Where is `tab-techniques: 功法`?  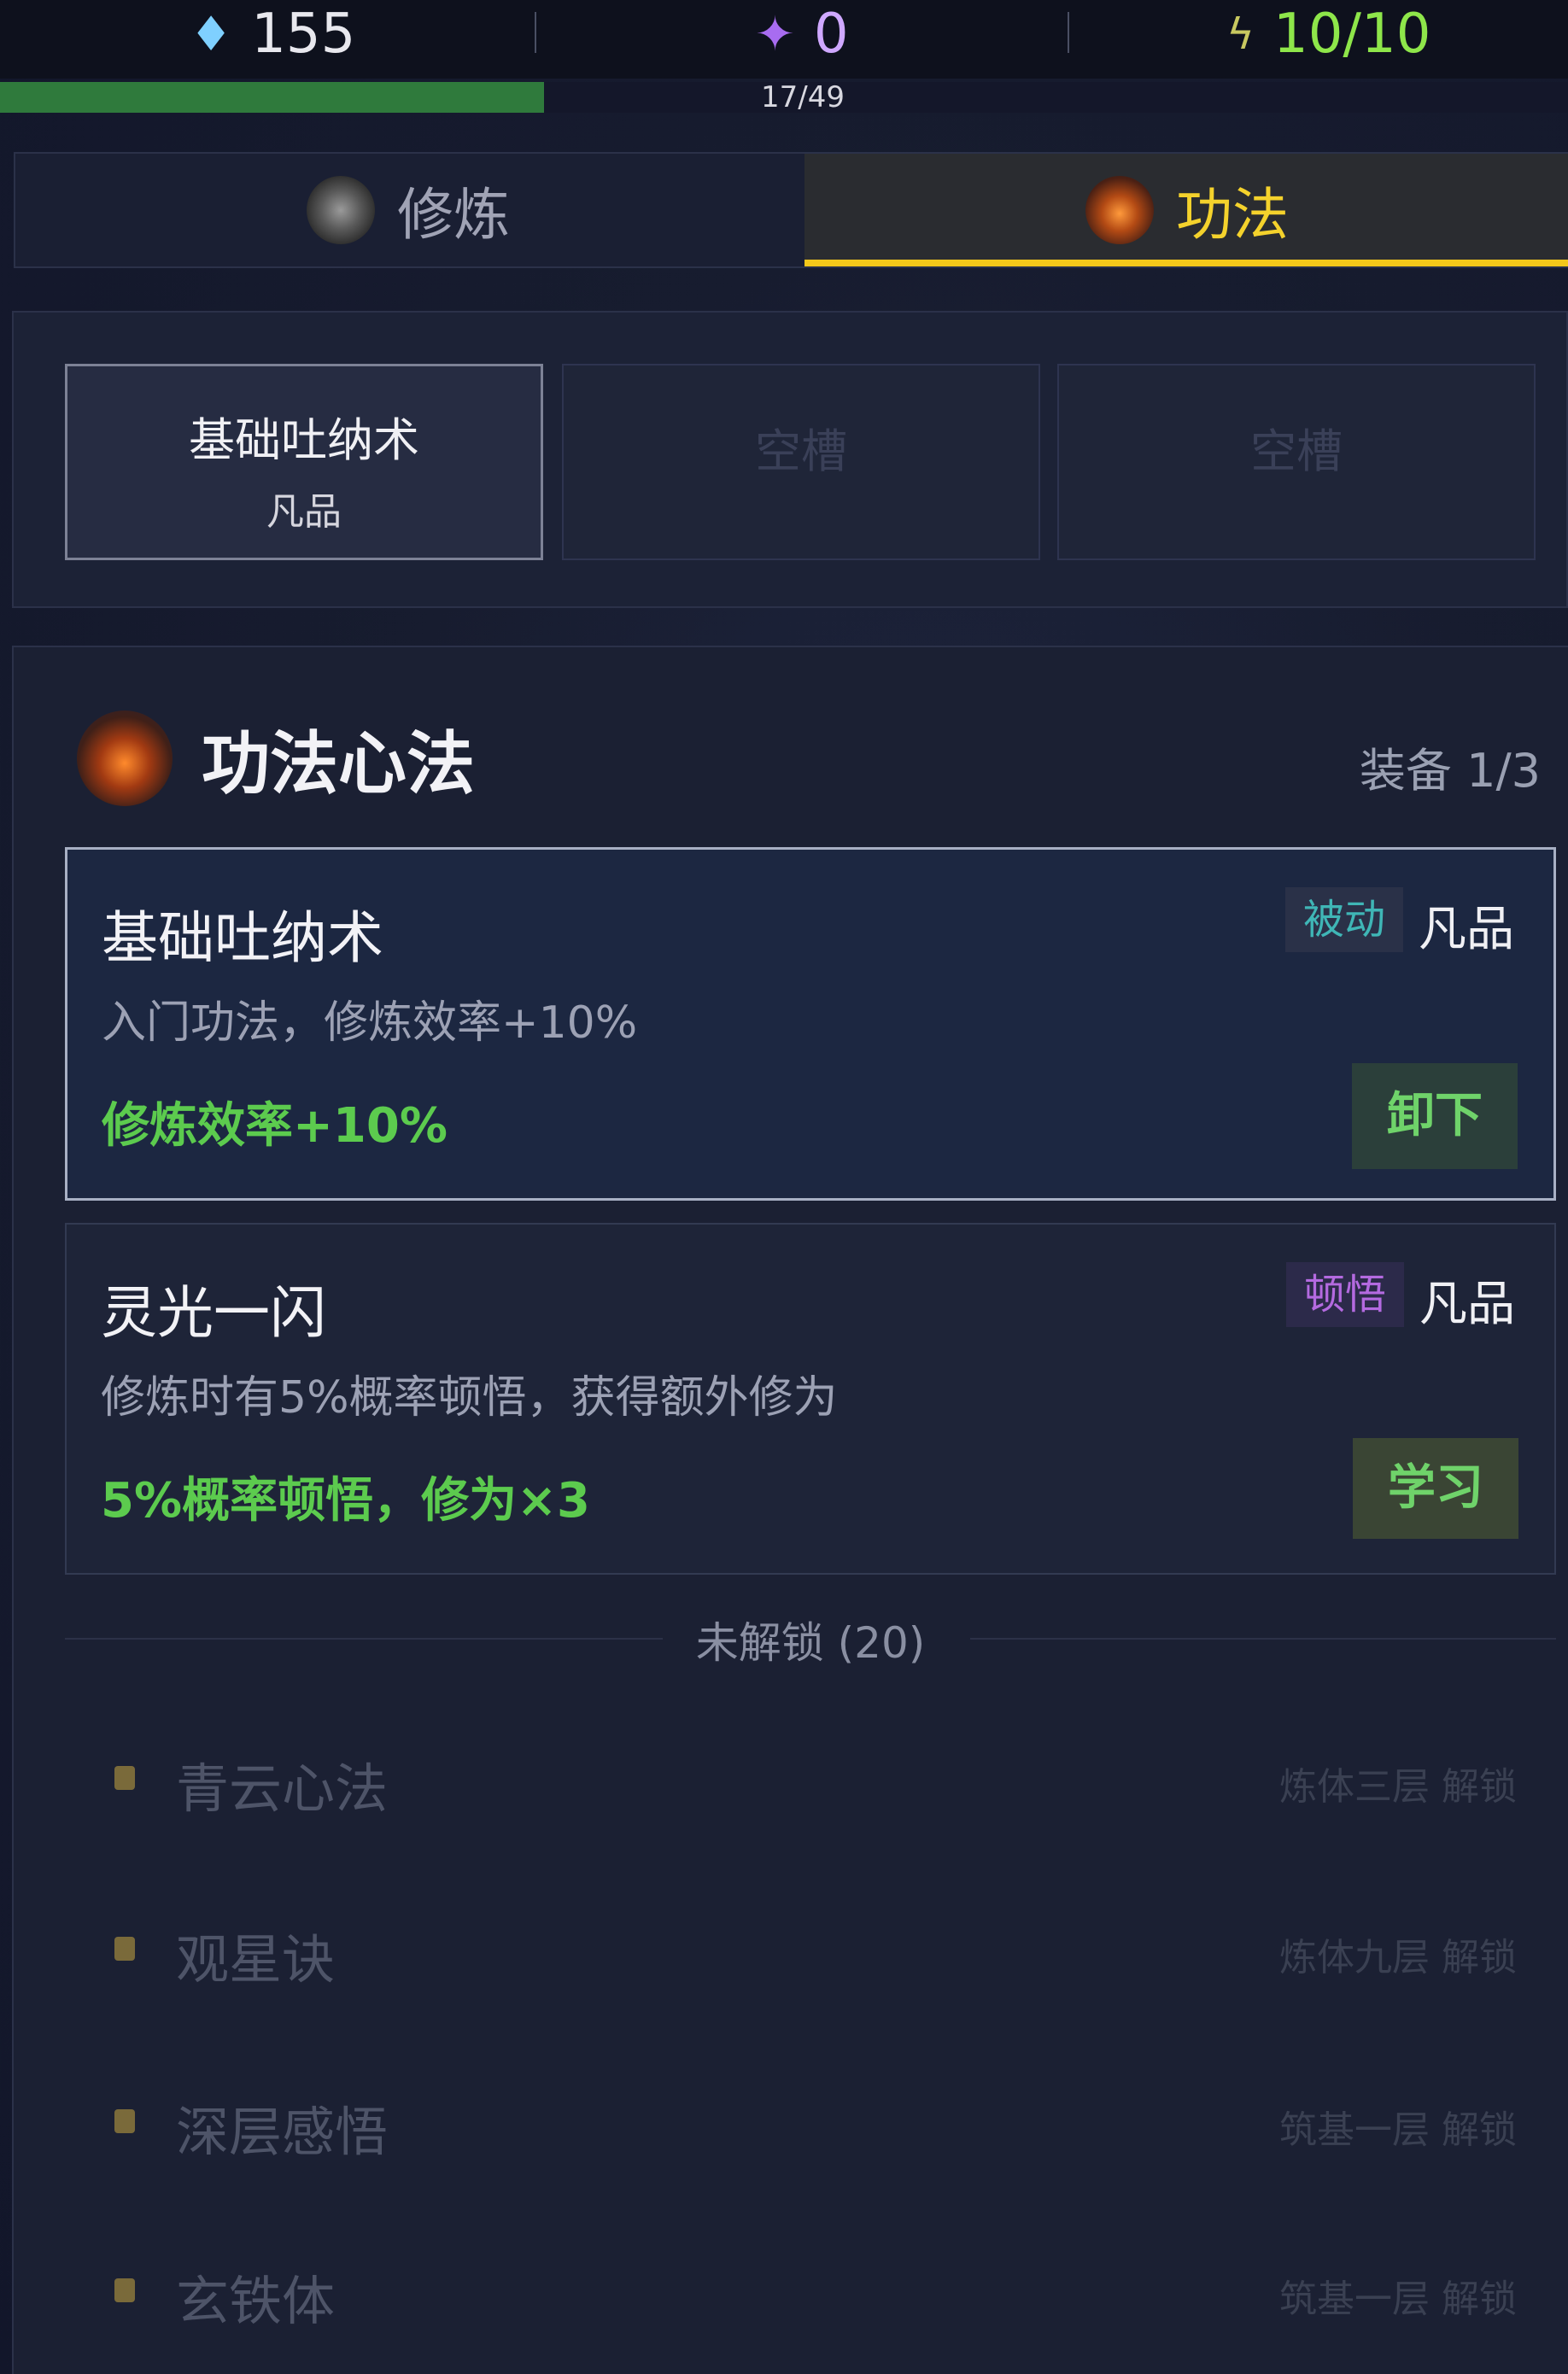 tab-techniques: 功法 is located at coordinates (1186, 210).